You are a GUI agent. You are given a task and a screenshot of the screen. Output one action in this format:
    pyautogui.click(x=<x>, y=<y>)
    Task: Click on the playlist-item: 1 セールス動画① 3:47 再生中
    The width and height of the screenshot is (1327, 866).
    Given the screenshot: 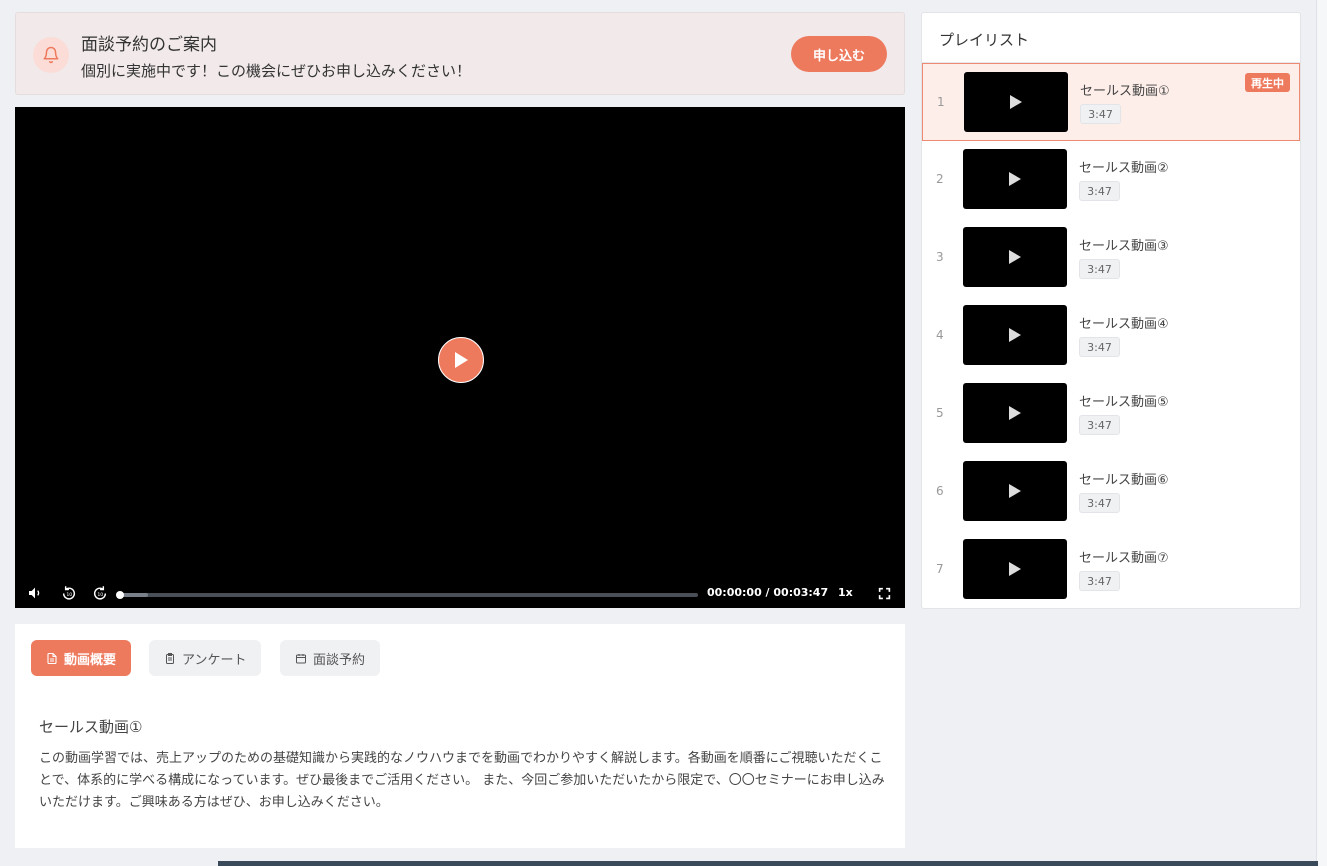 What is the action you would take?
    pyautogui.click(x=1111, y=102)
    